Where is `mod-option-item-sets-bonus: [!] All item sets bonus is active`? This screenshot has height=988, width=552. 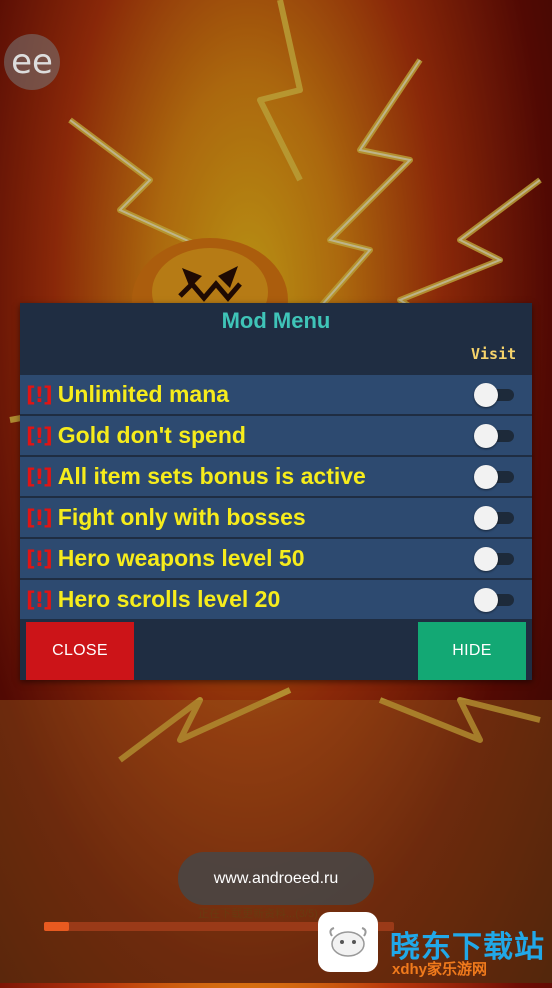
mod-option-item-sets-bonus: [!] All item sets bonus is active is located at coordinates (276, 476).